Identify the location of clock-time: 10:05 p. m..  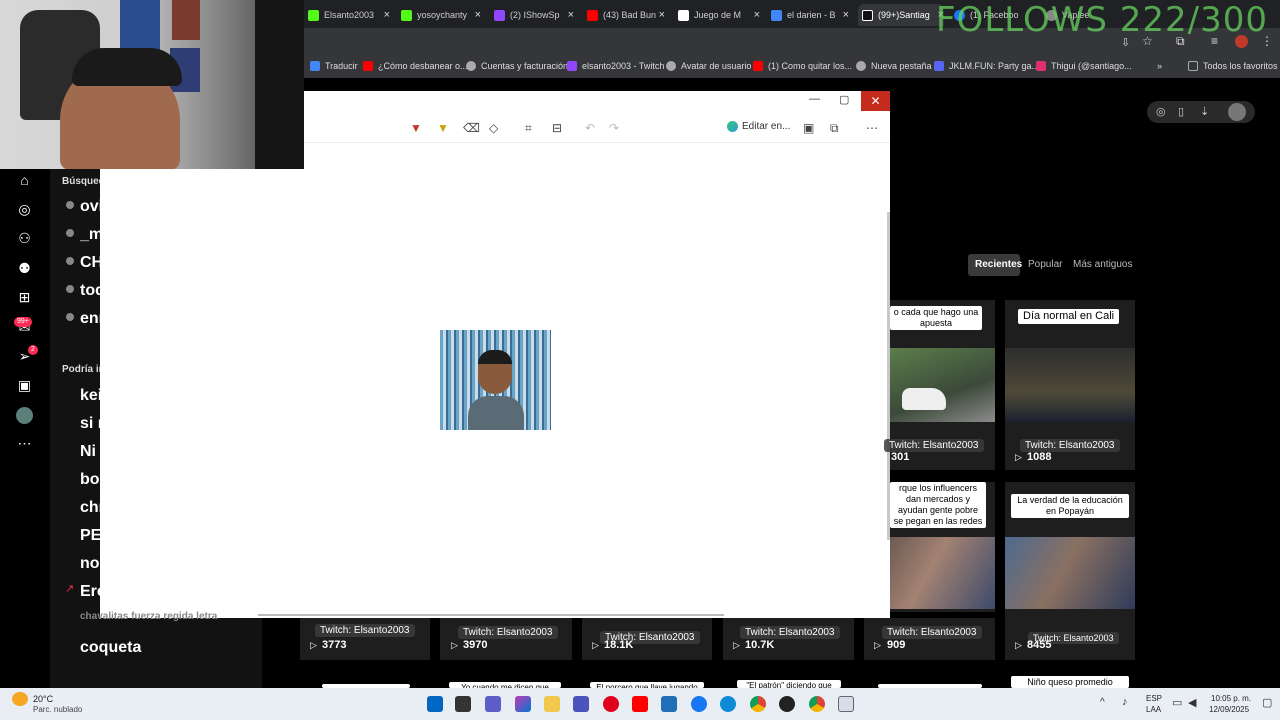
(1231, 698).